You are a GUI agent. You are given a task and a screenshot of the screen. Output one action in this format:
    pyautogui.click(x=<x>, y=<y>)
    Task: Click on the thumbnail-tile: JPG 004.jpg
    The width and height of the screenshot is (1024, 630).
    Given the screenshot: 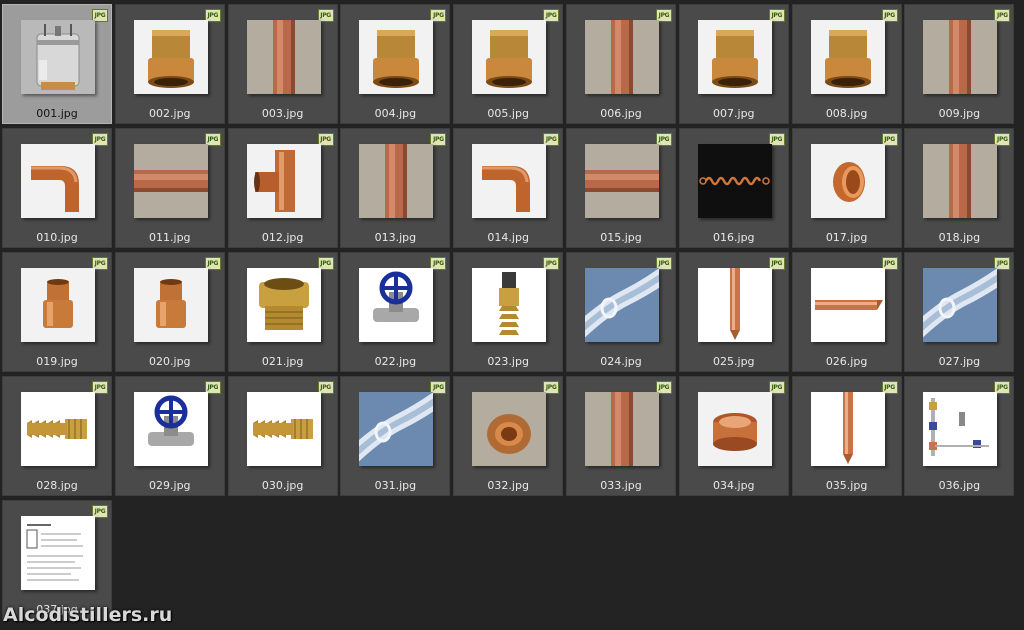 What is the action you would take?
    pyautogui.click(x=395, y=64)
    